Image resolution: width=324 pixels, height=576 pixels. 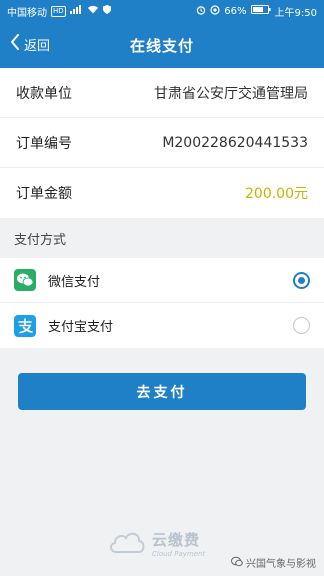 What do you see at coordinates (127, 543) in the screenshot?
I see `cloud-icon` at bounding box center [127, 543].